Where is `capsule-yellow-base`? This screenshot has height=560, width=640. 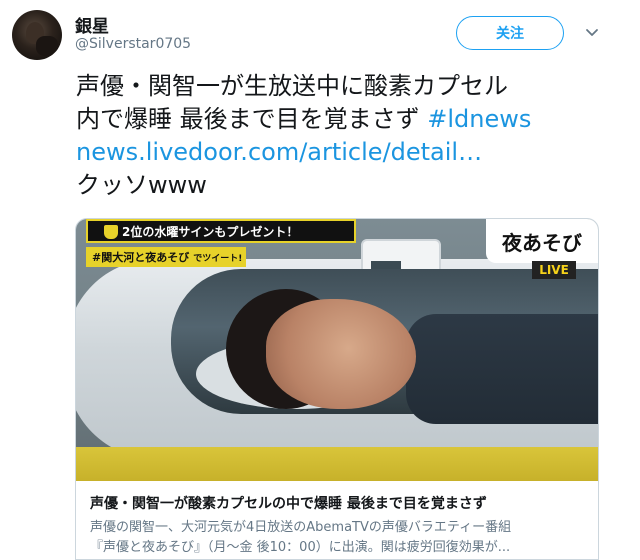 capsule-yellow-base is located at coordinates (337, 464).